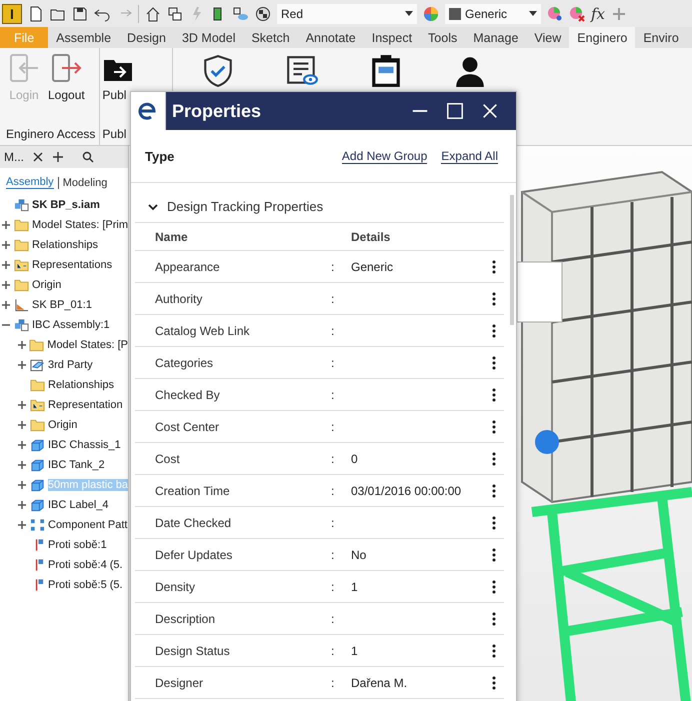  I want to click on logout-button: Logout, so click(66, 77).